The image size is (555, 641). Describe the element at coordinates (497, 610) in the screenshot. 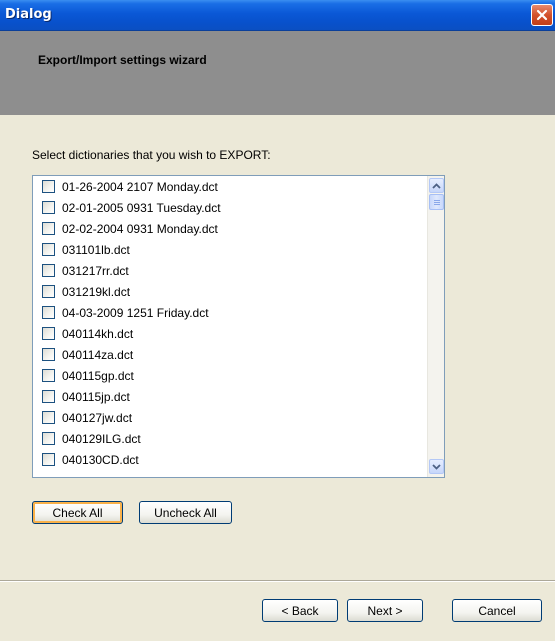

I see `cancel-button: Cancel` at that location.